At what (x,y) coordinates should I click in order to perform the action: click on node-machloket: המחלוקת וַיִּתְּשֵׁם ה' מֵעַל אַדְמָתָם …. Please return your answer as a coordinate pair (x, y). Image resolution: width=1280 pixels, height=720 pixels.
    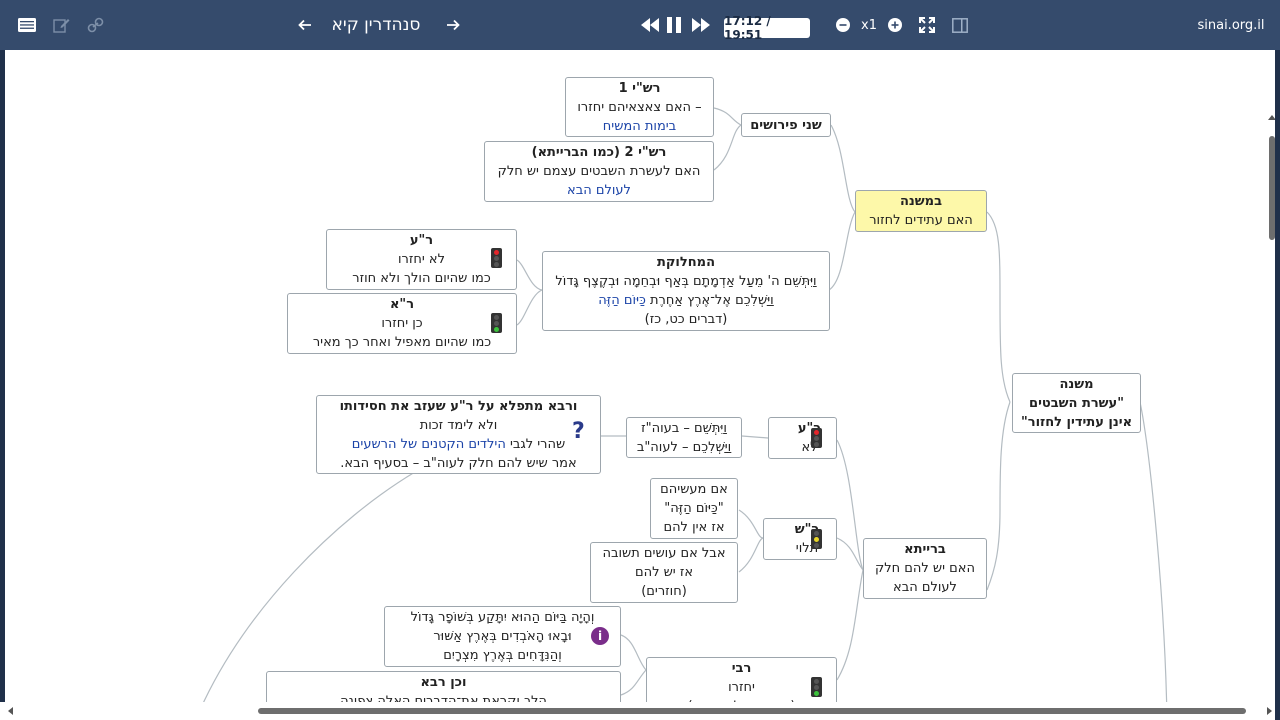
    Looking at the image, I should click on (686, 291).